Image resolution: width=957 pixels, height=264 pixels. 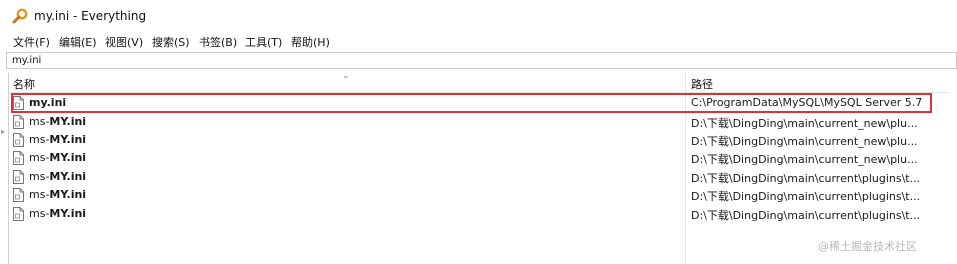 I want to click on file-name: my.ini, so click(x=48, y=102).